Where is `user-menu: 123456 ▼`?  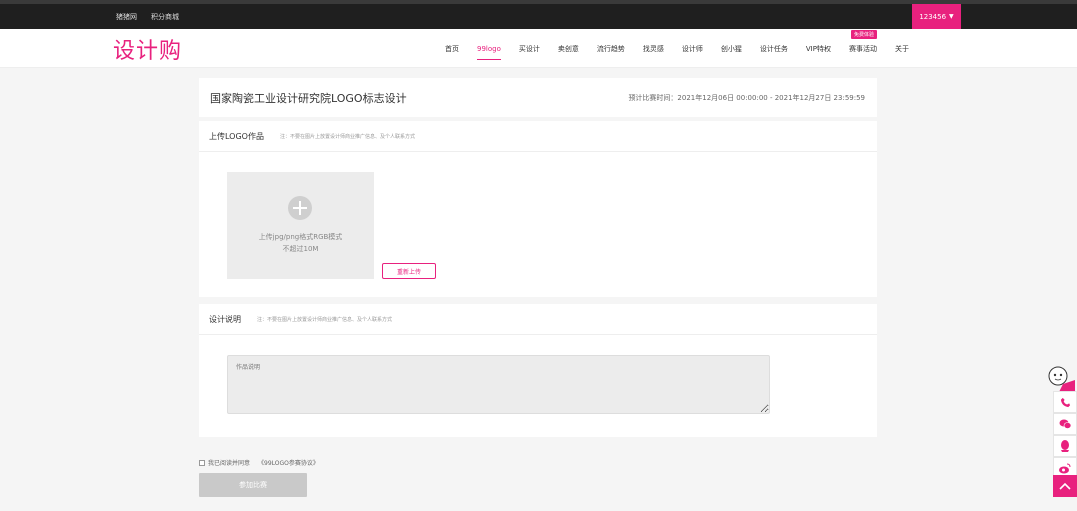 user-menu: 123456 ▼ is located at coordinates (936, 16).